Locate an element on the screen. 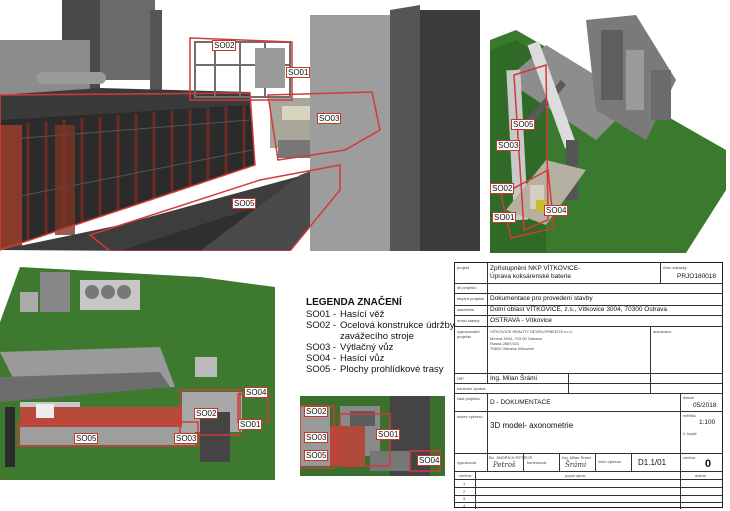  legend-item: SO04 - Hasící vůz is located at coordinates (381, 358).